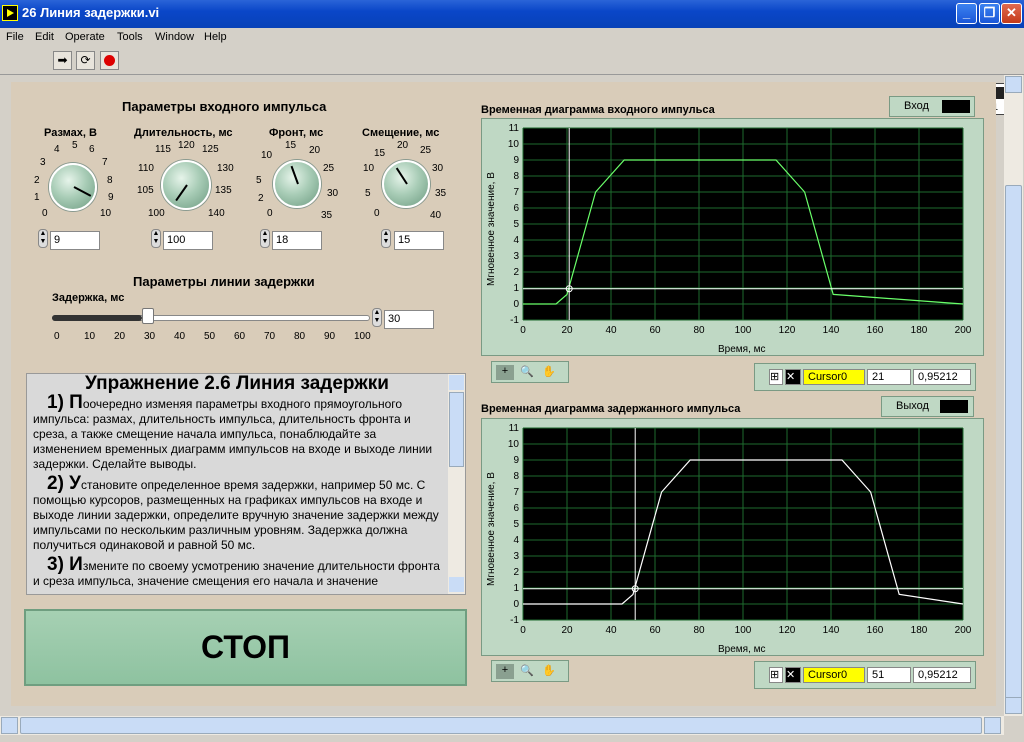  I want to click on knob-amplitude-label: Размах, В, so click(70, 133).